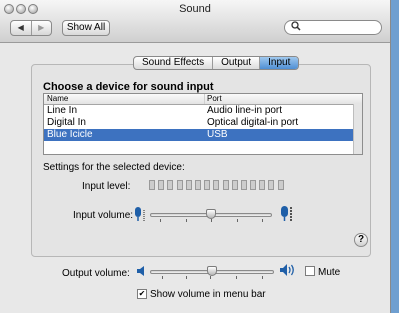 The image size is (399, 313). Describe the element at coordinates (203, 135) in the screenshot. I see `table-row-selected: Blue Icicle USB` at that location.